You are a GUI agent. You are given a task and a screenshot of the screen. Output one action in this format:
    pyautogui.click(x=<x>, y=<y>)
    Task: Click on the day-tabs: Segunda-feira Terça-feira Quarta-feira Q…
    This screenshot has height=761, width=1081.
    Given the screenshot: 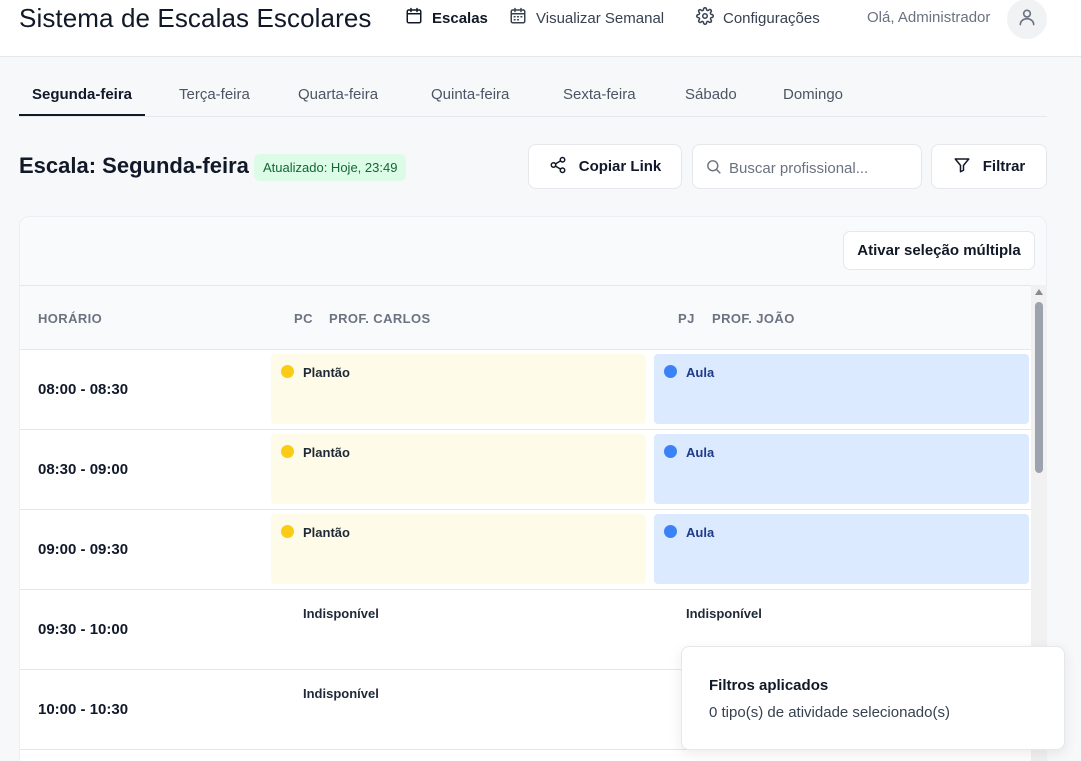 What is the action you would take?
    pyautogui.click(x=533, y=96)
    